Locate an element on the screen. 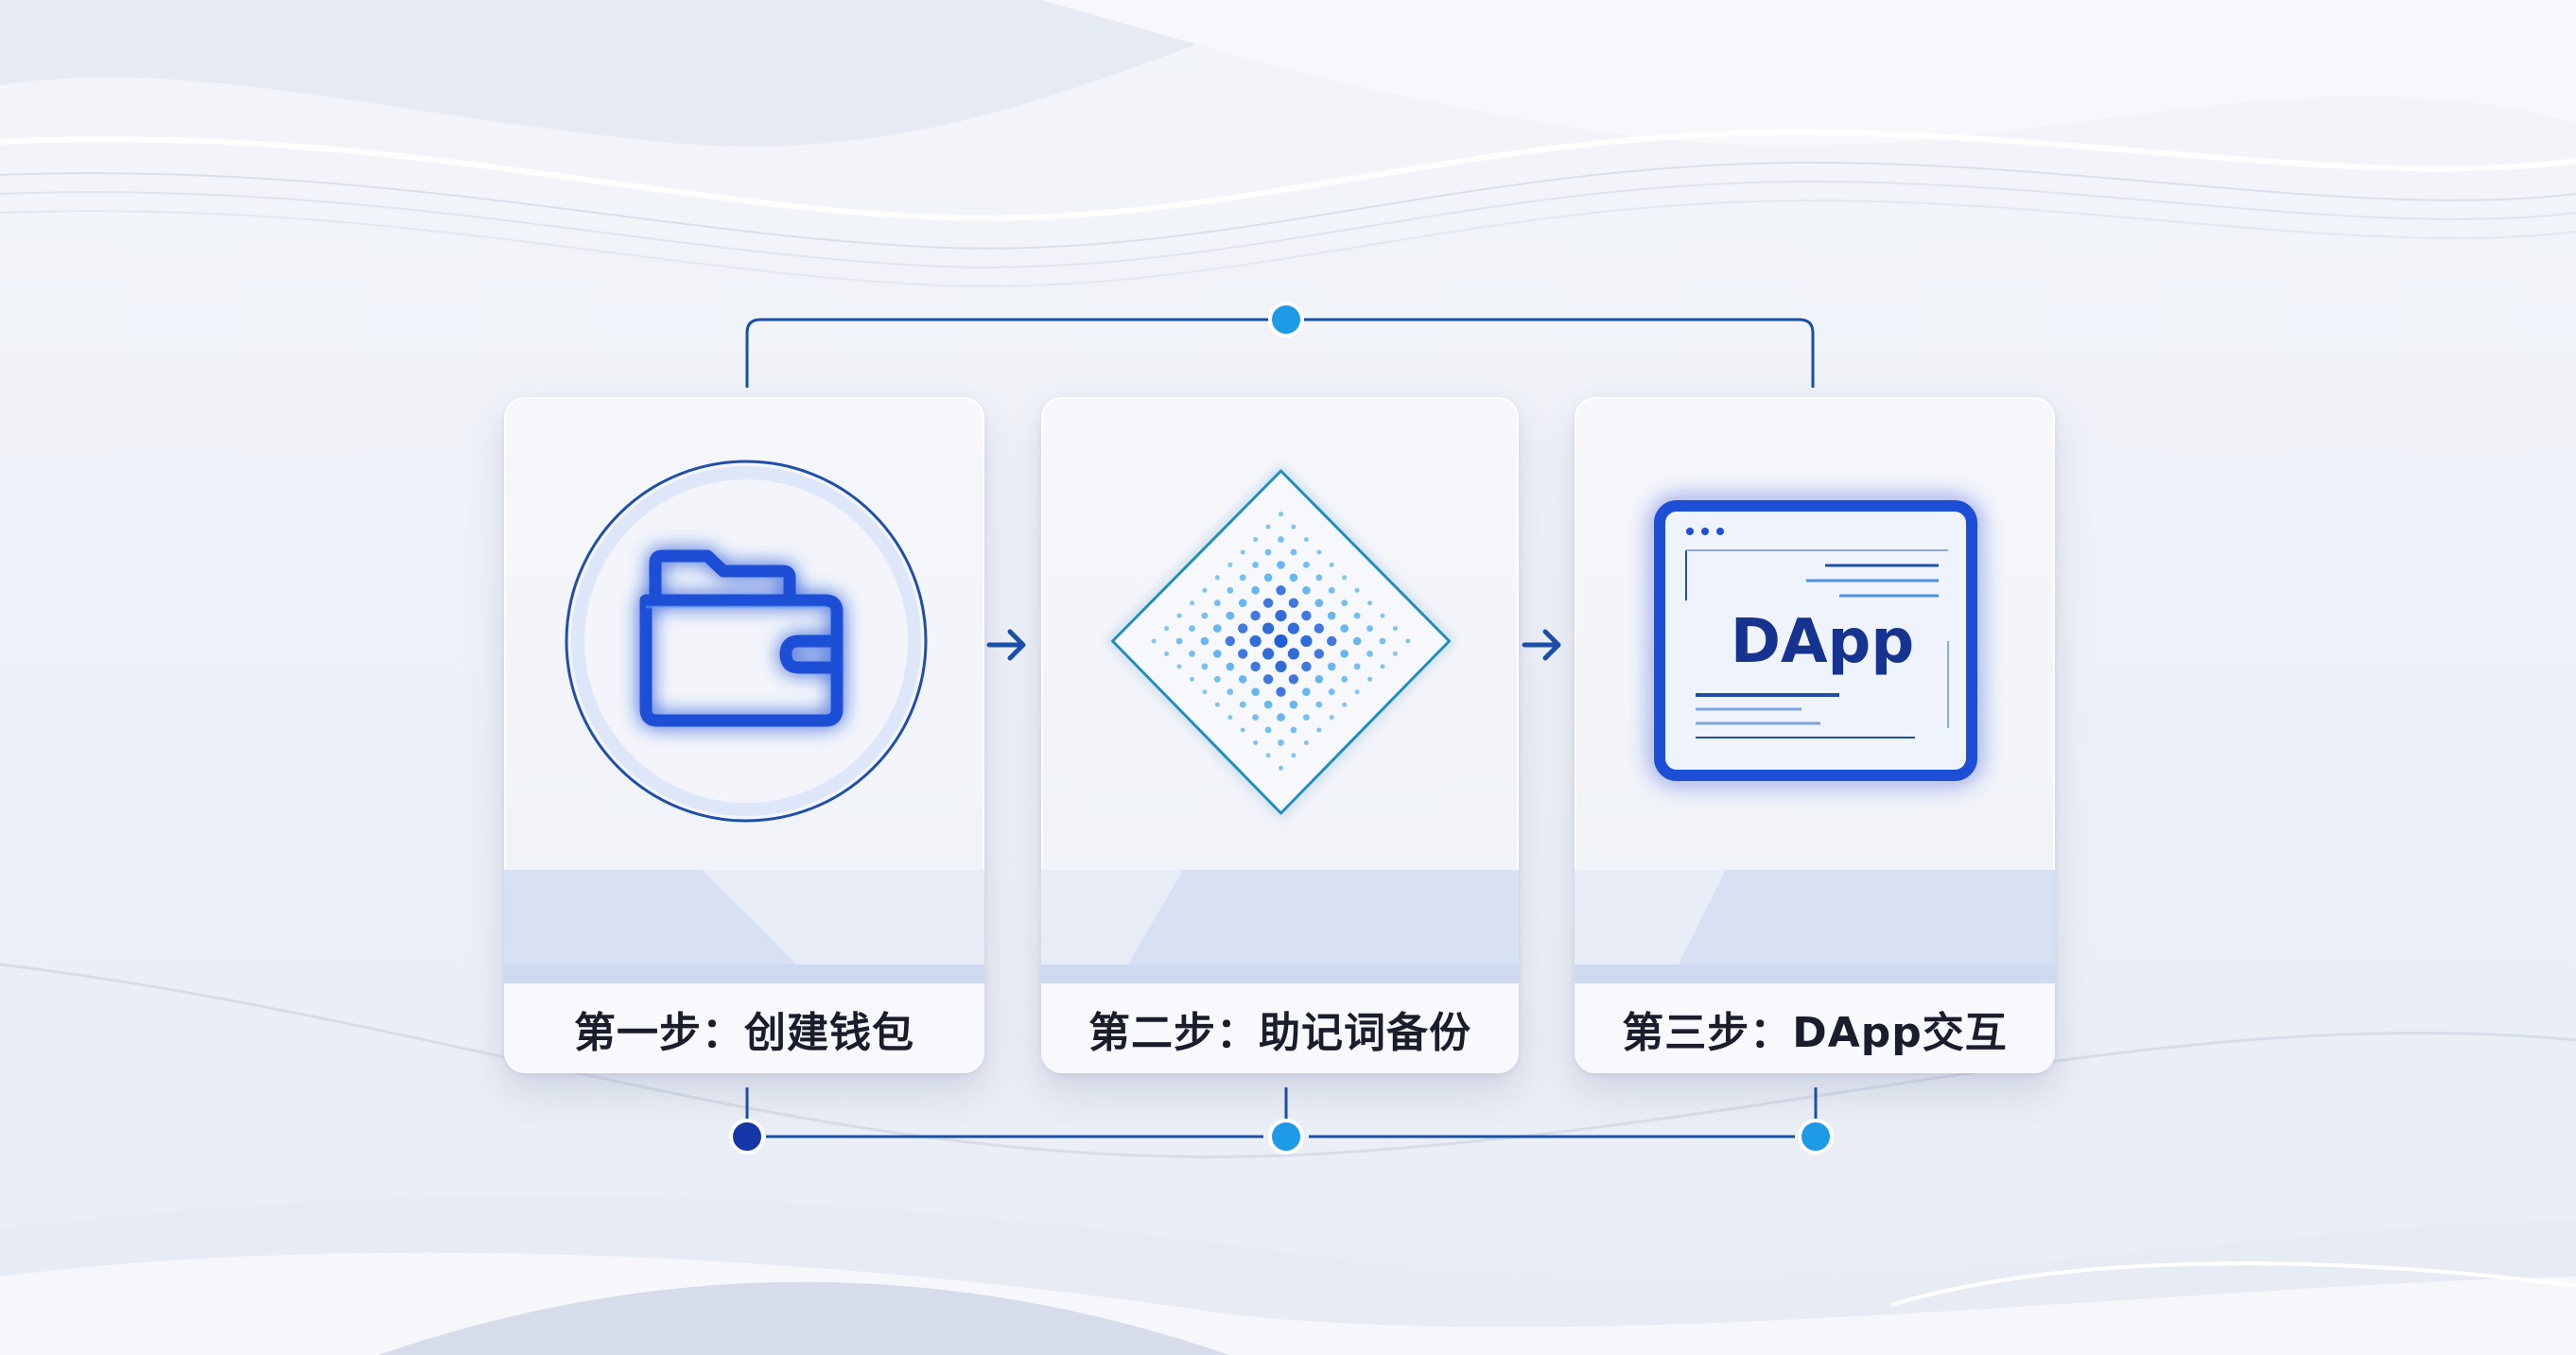  dapp-window-icon: DApp is located at coordinates (1815, 641).